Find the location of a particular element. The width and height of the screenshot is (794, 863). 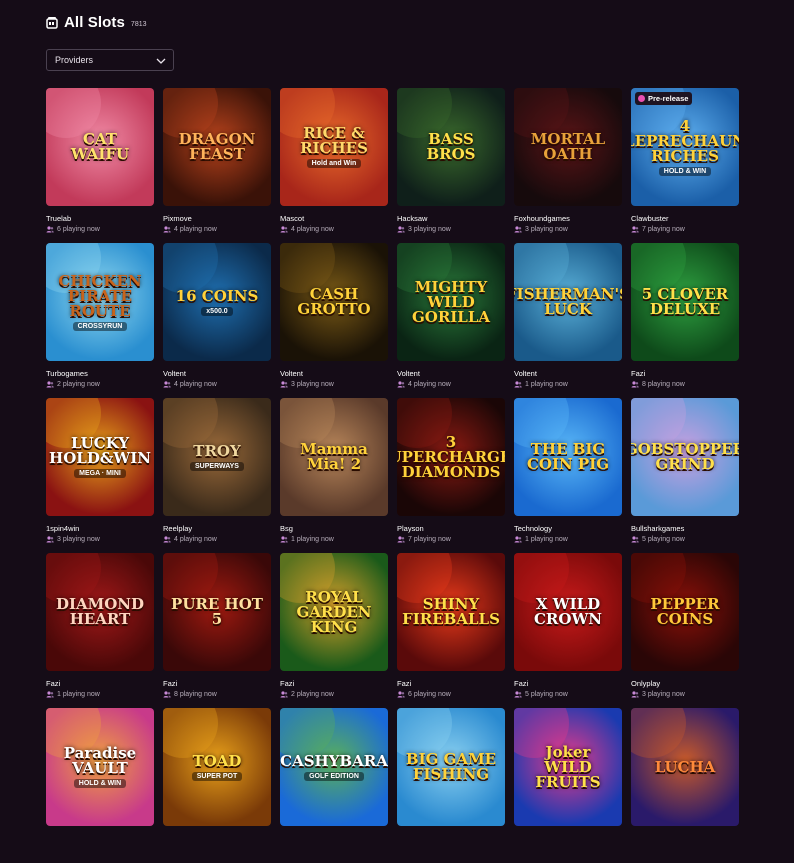

game-thumbnail: LUCKY HOLD&WIN MEGA · MINI is located at coordinates (100, 457).